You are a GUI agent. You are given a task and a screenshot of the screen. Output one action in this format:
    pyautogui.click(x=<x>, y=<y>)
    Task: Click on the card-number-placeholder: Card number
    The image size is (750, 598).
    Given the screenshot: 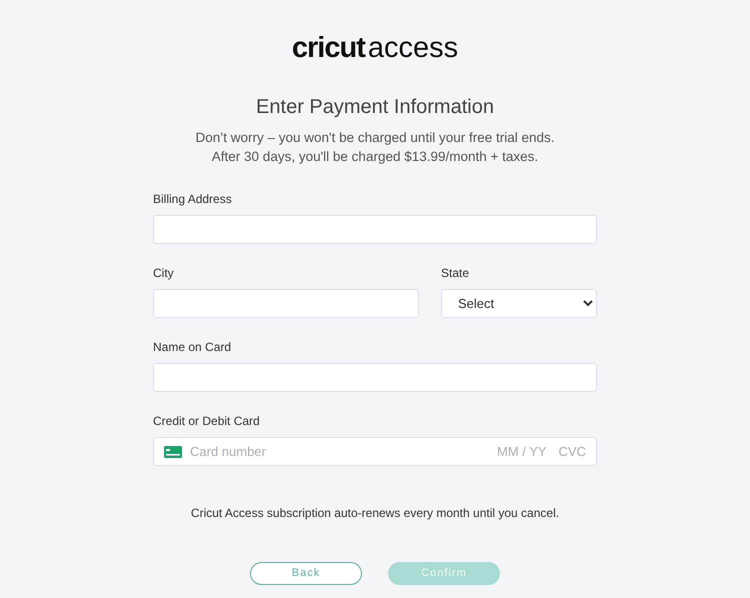 What is the action you would take?
    pyautogui.click(x=228, y=451)
    